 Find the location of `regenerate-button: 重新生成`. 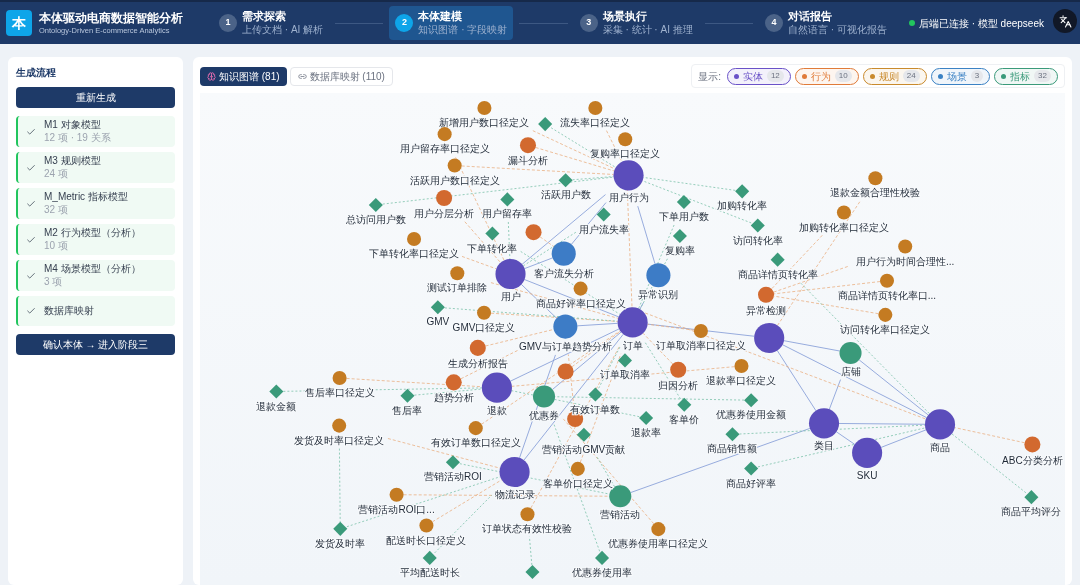

regenerate-button: 重新生成 is located at coordinates (95, 97).